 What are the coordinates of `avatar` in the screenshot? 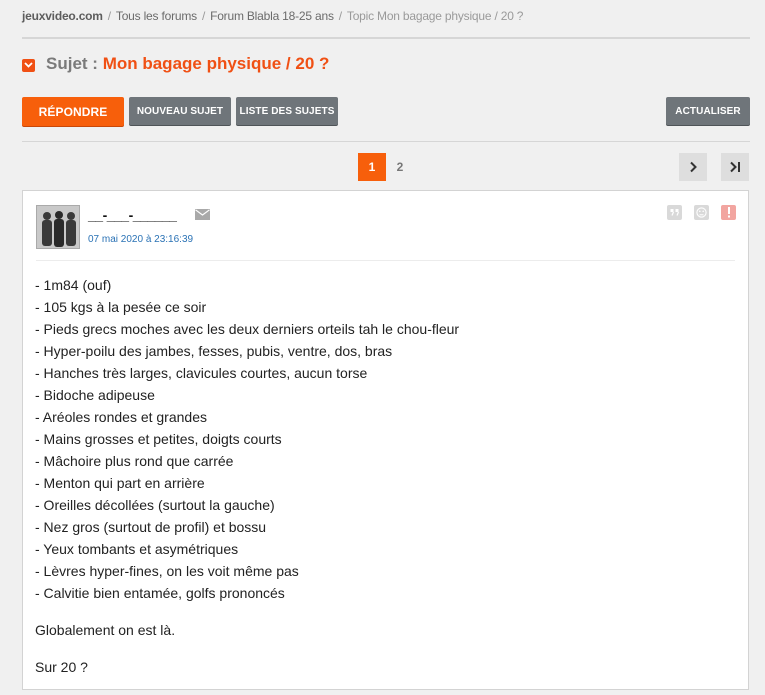 It's located at (58, 227).